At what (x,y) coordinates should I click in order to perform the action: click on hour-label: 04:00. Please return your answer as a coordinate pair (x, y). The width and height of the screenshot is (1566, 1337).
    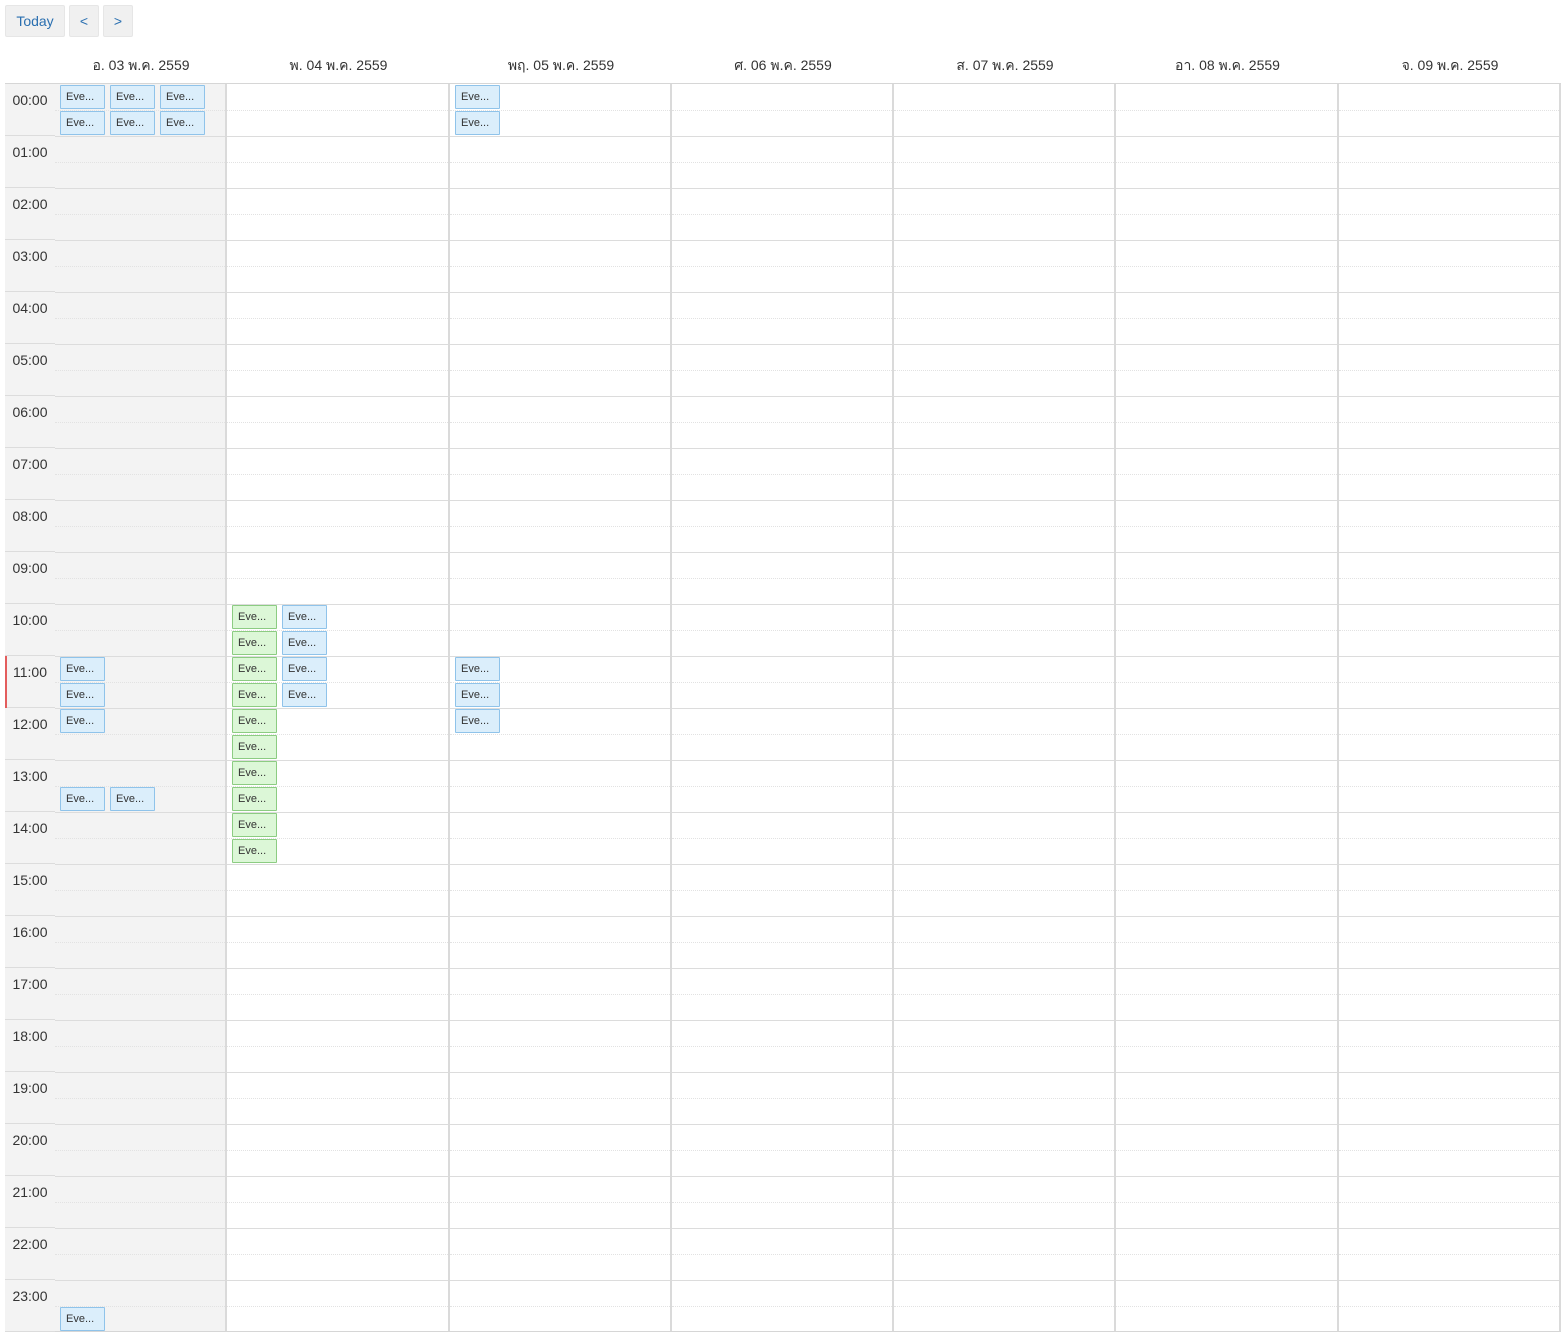
    Looking at the image, I should click on (30, 318).